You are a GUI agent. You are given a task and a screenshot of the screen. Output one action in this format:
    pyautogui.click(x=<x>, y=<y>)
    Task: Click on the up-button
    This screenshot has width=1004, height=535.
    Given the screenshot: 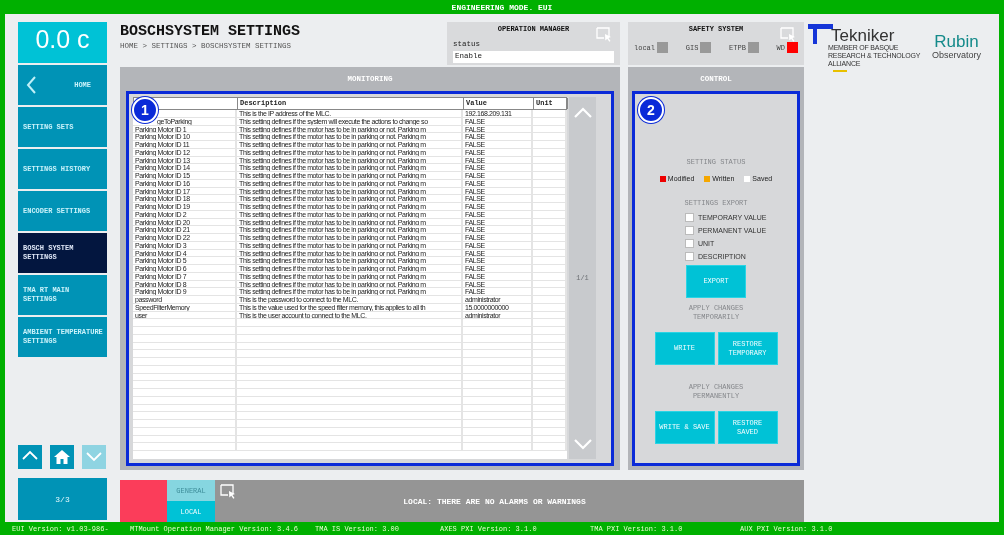 What is the action you would take?
    pyautogui.click(x=30, y=457)
    